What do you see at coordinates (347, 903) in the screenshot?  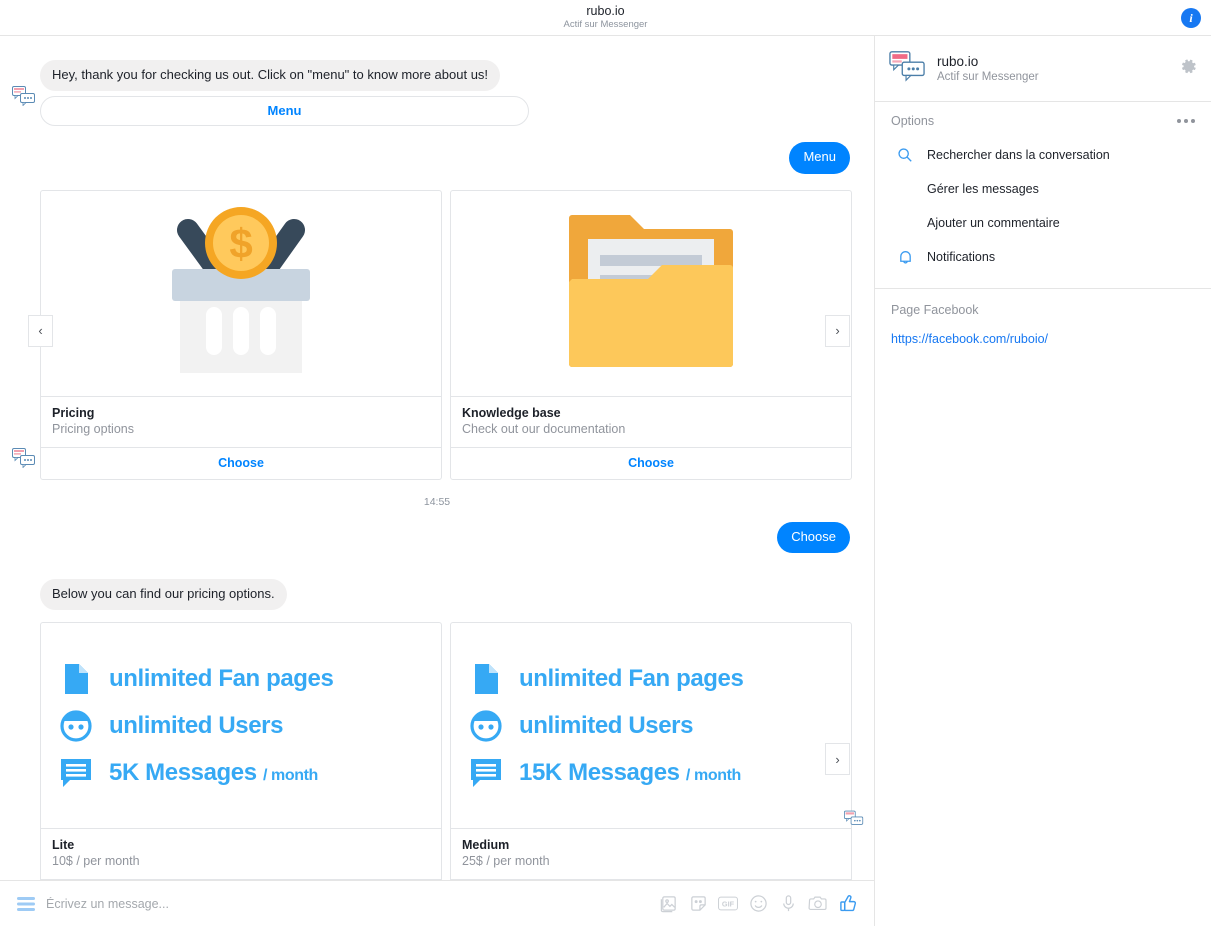 I see `message-input` at bounding box center [347, 903].